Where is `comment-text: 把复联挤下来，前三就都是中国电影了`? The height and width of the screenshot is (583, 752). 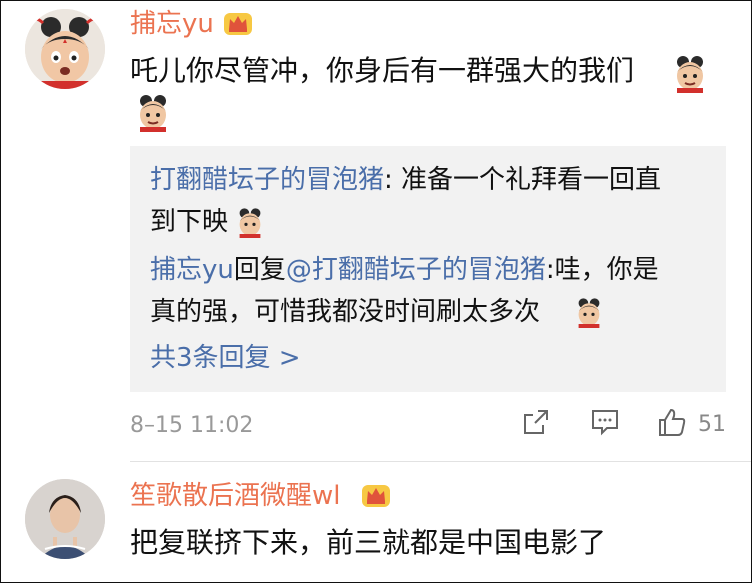
comment-text: 把复联挤下来，前三就都是中国电影了 is located at coordinates (368, 542).